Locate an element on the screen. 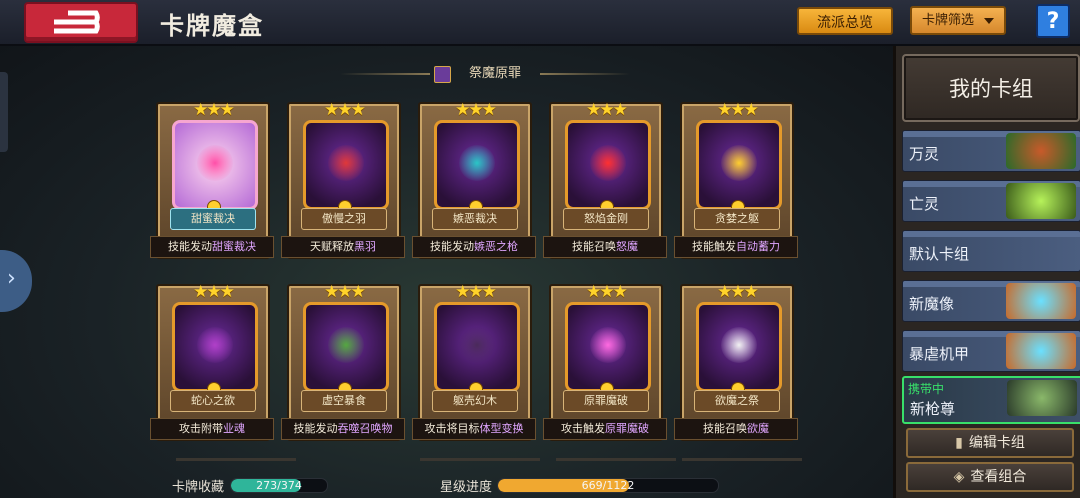 The image size is (1080, 498). card-name: 欲魔之祭 is located at coordinates (737, 401).